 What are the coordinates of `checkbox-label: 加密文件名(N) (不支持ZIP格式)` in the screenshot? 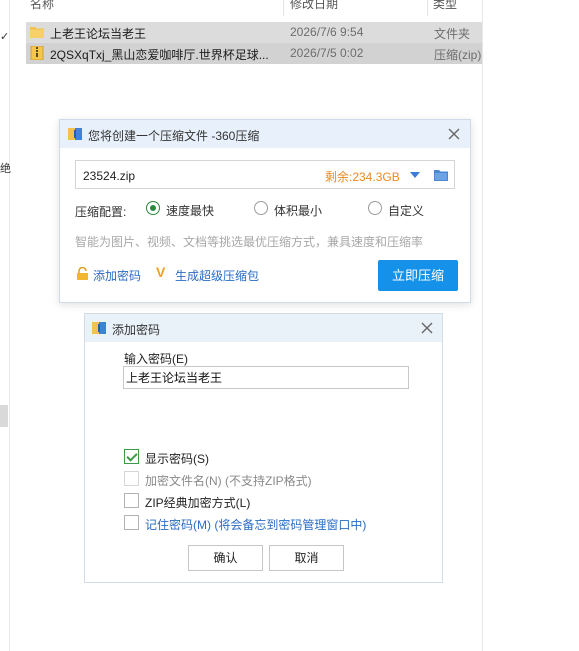 It's located at (228, 481).